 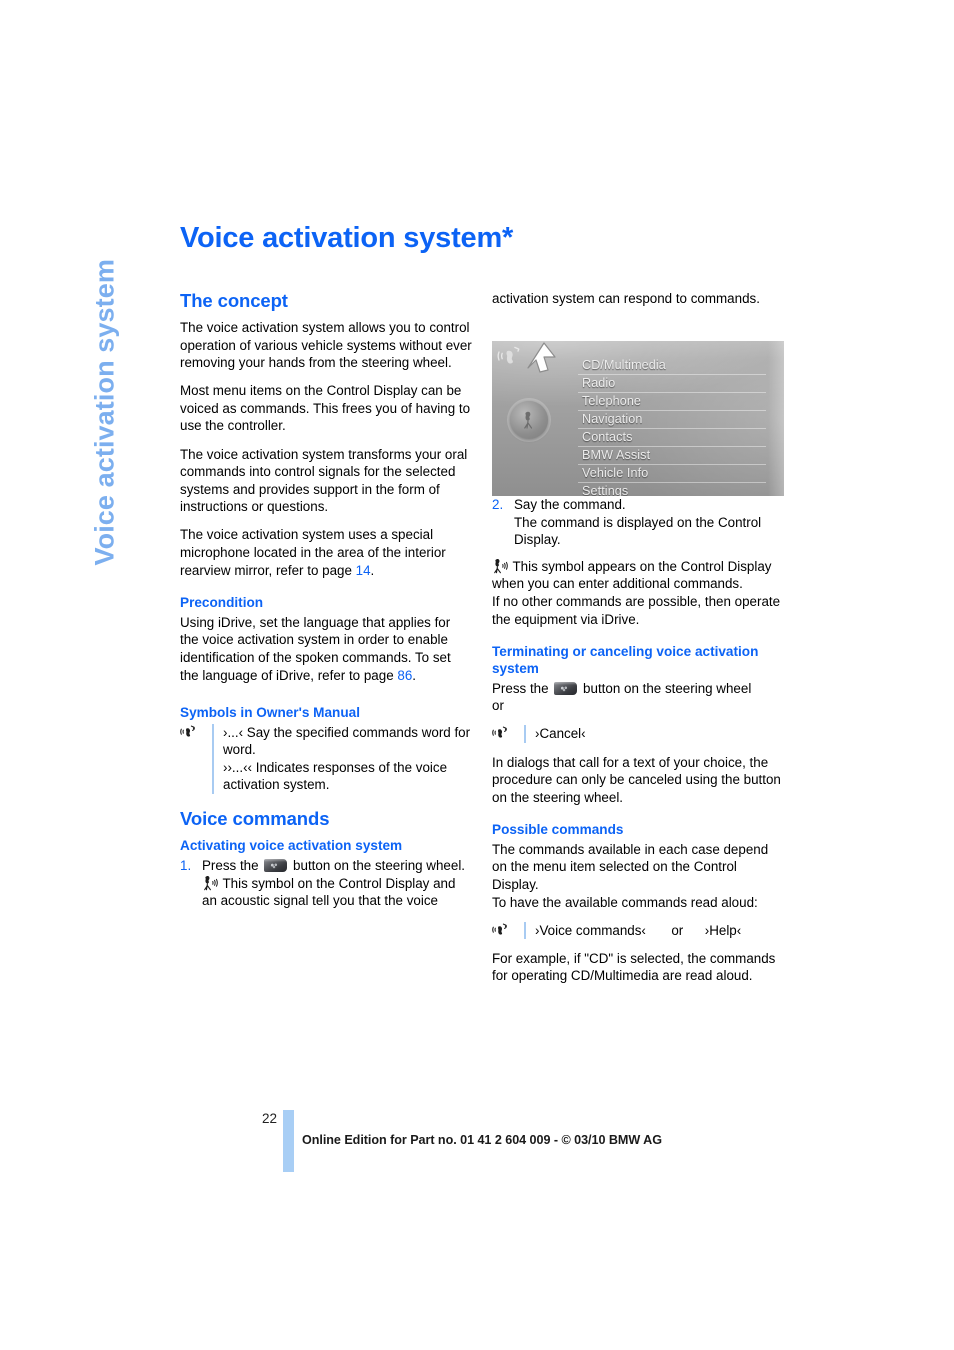 I want to click on menu-item: Vehicle Info, so click(x=672, y=474).